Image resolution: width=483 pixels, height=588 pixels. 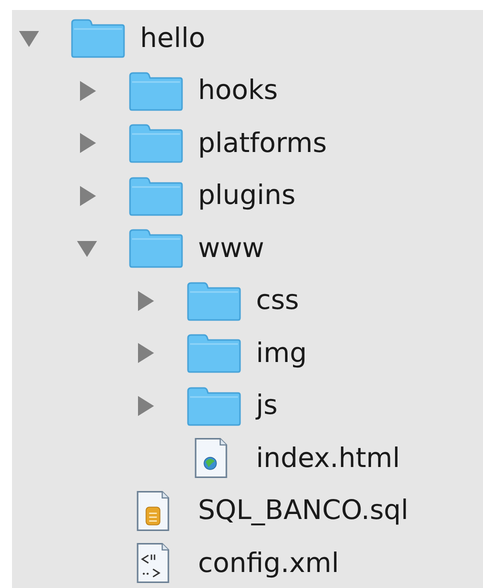 I want to click on database-file-icon, so click(x=153, y=510).